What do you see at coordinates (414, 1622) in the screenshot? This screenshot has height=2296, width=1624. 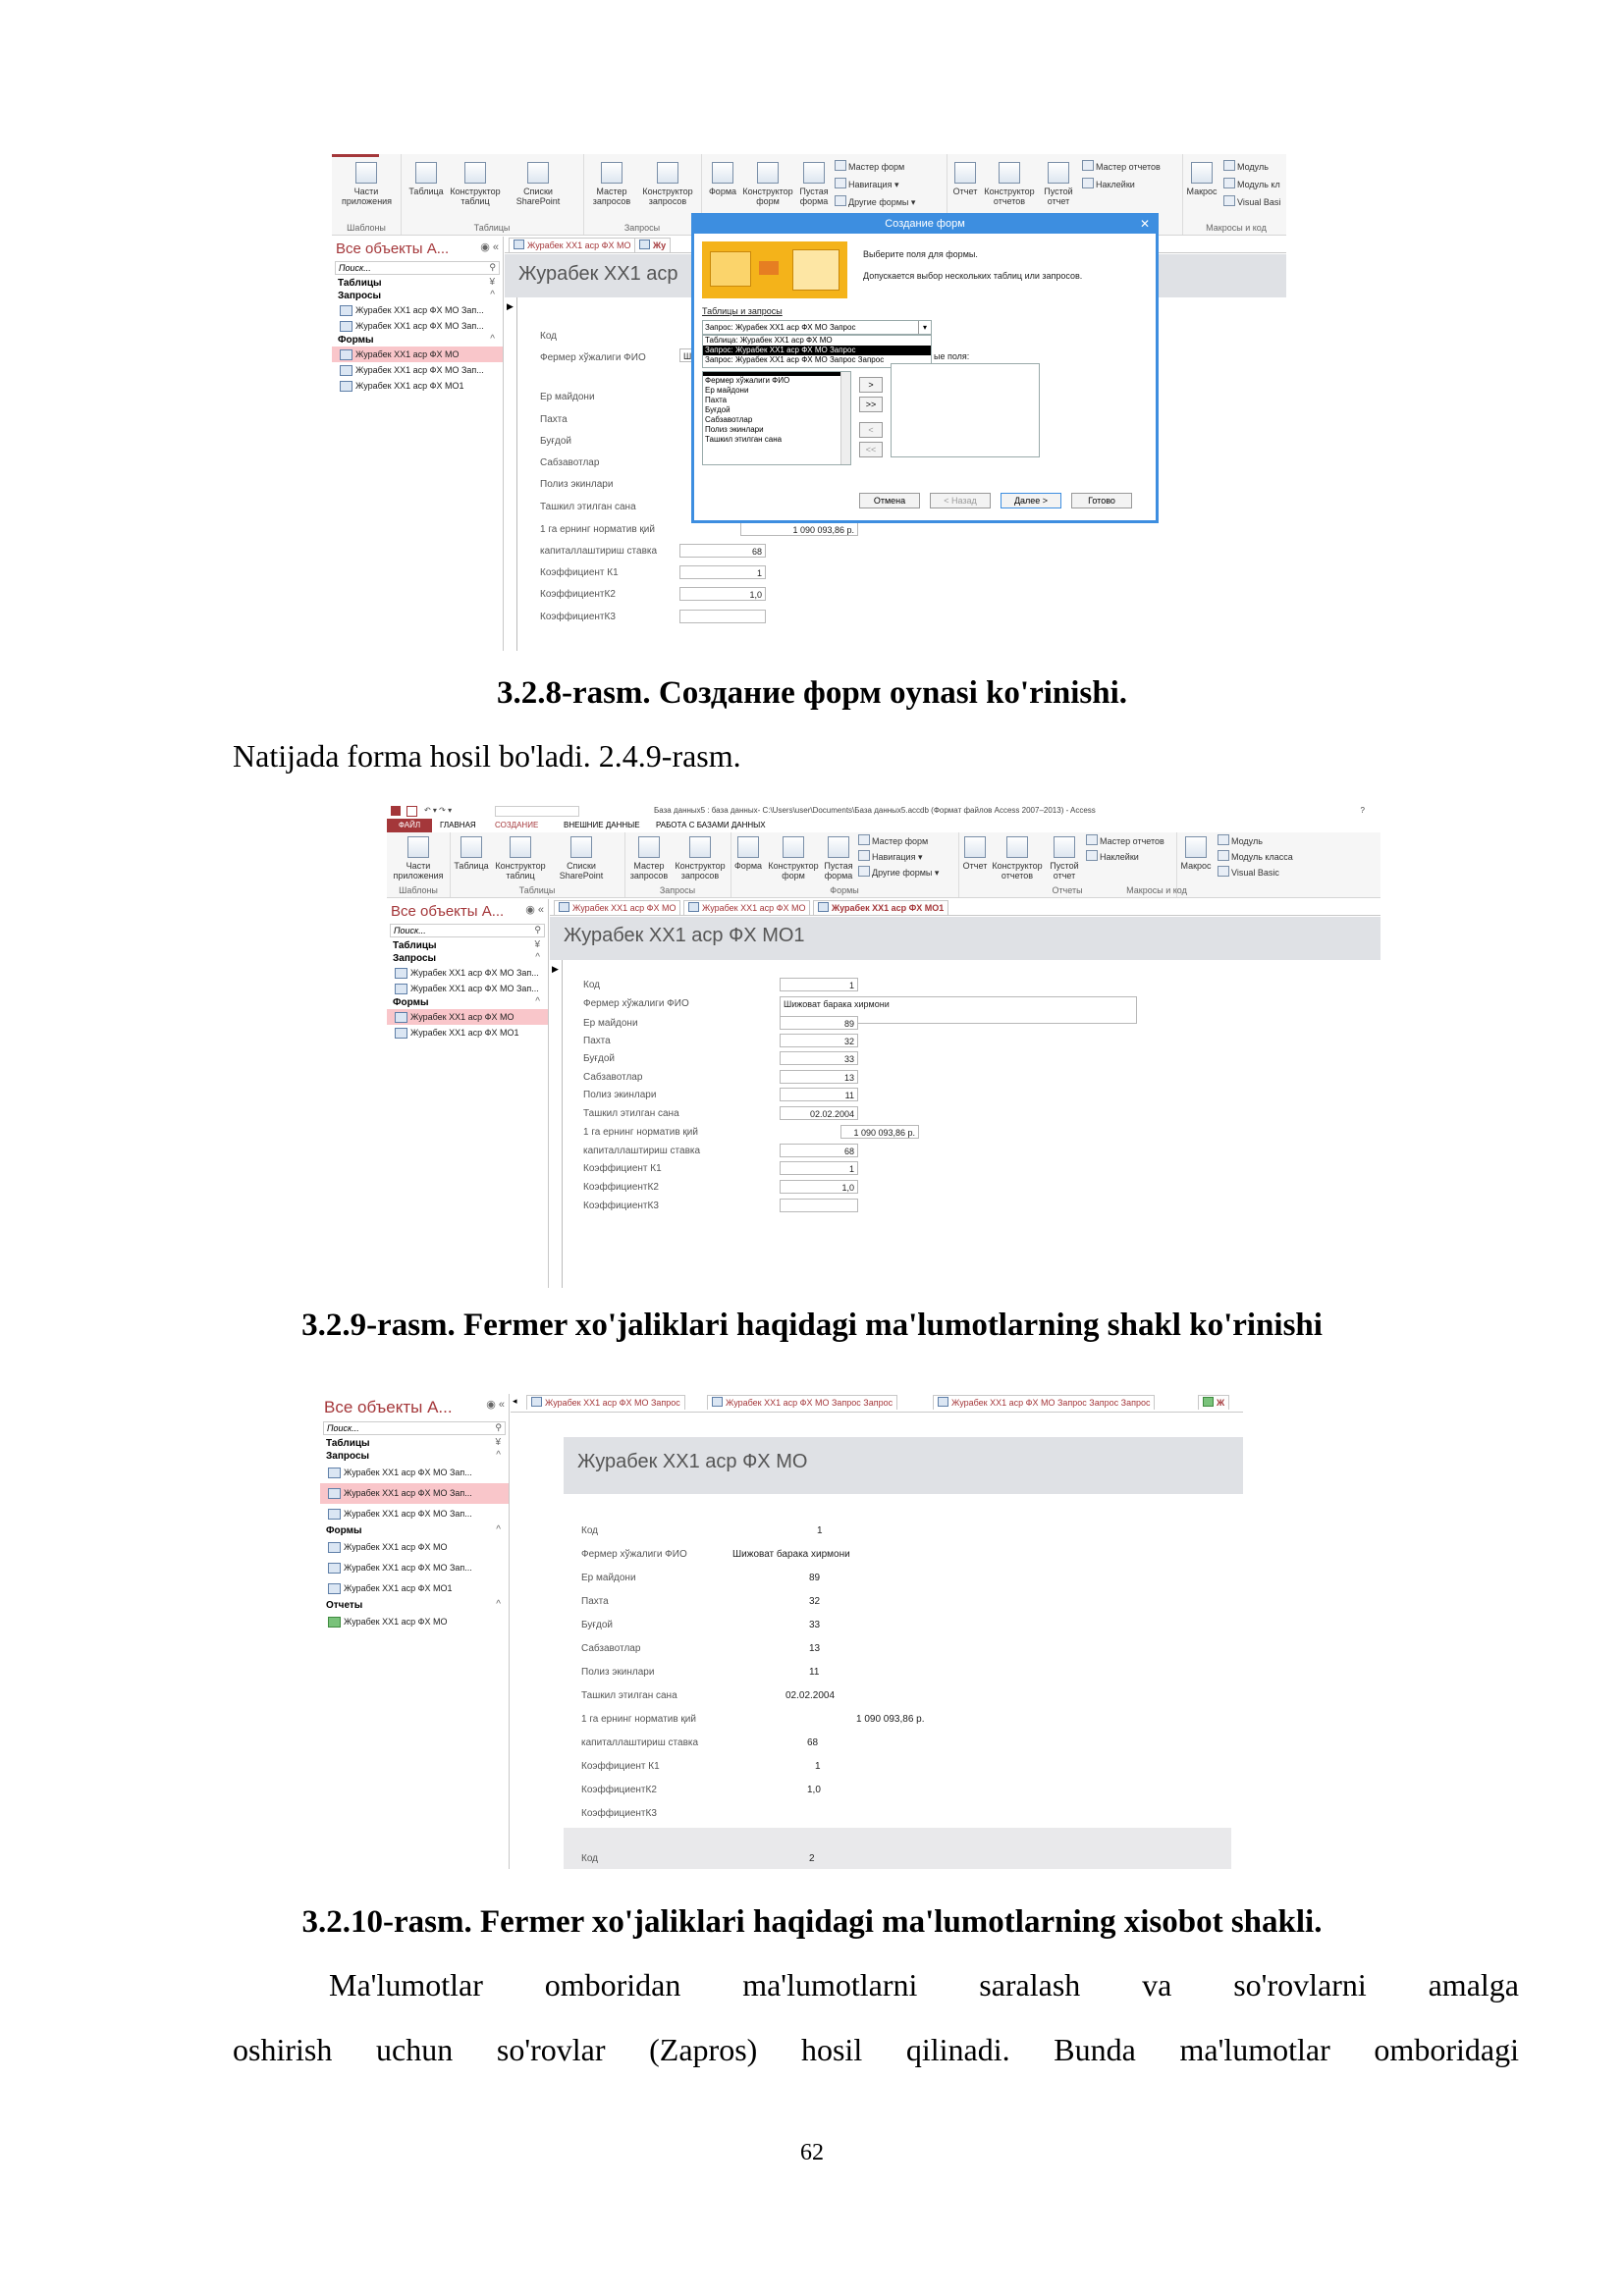 I see `nav-item-report: Журабек XX1 аср ФХ МО` at bounding box center [414, 1622].